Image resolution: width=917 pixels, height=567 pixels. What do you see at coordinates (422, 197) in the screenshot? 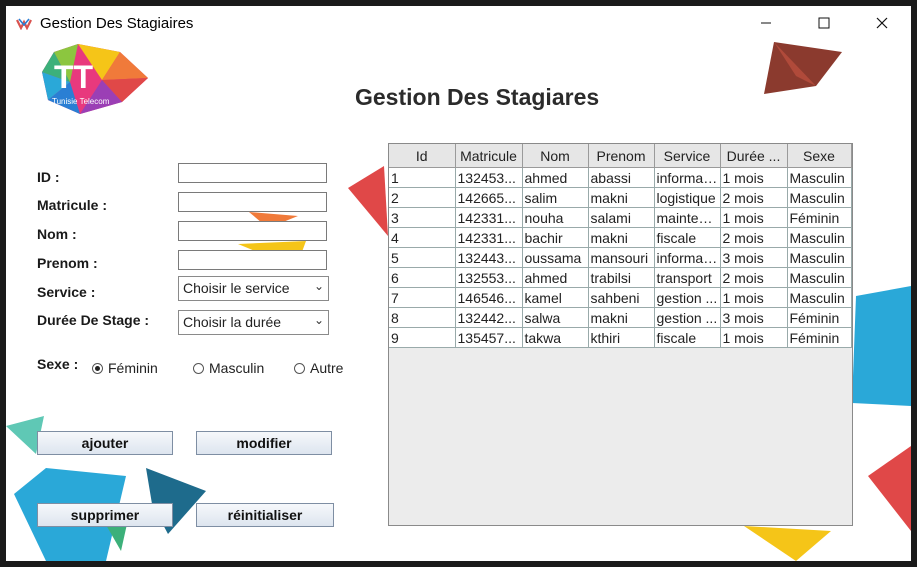
I see `table-cell: 2` at bounding box center [422, 197].